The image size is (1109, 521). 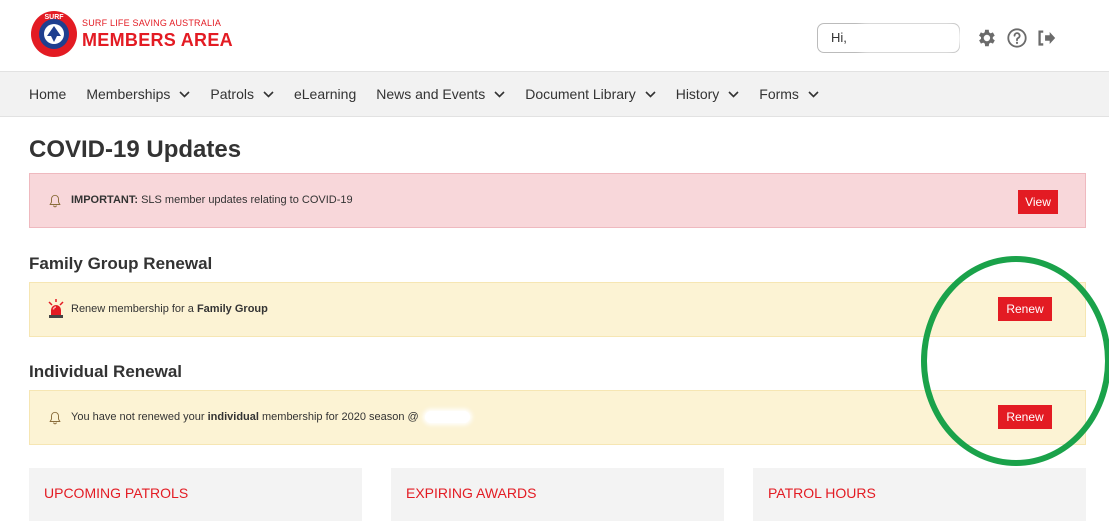 I want to click on nav-item-label: Patrols, so click(x=232, y=94).